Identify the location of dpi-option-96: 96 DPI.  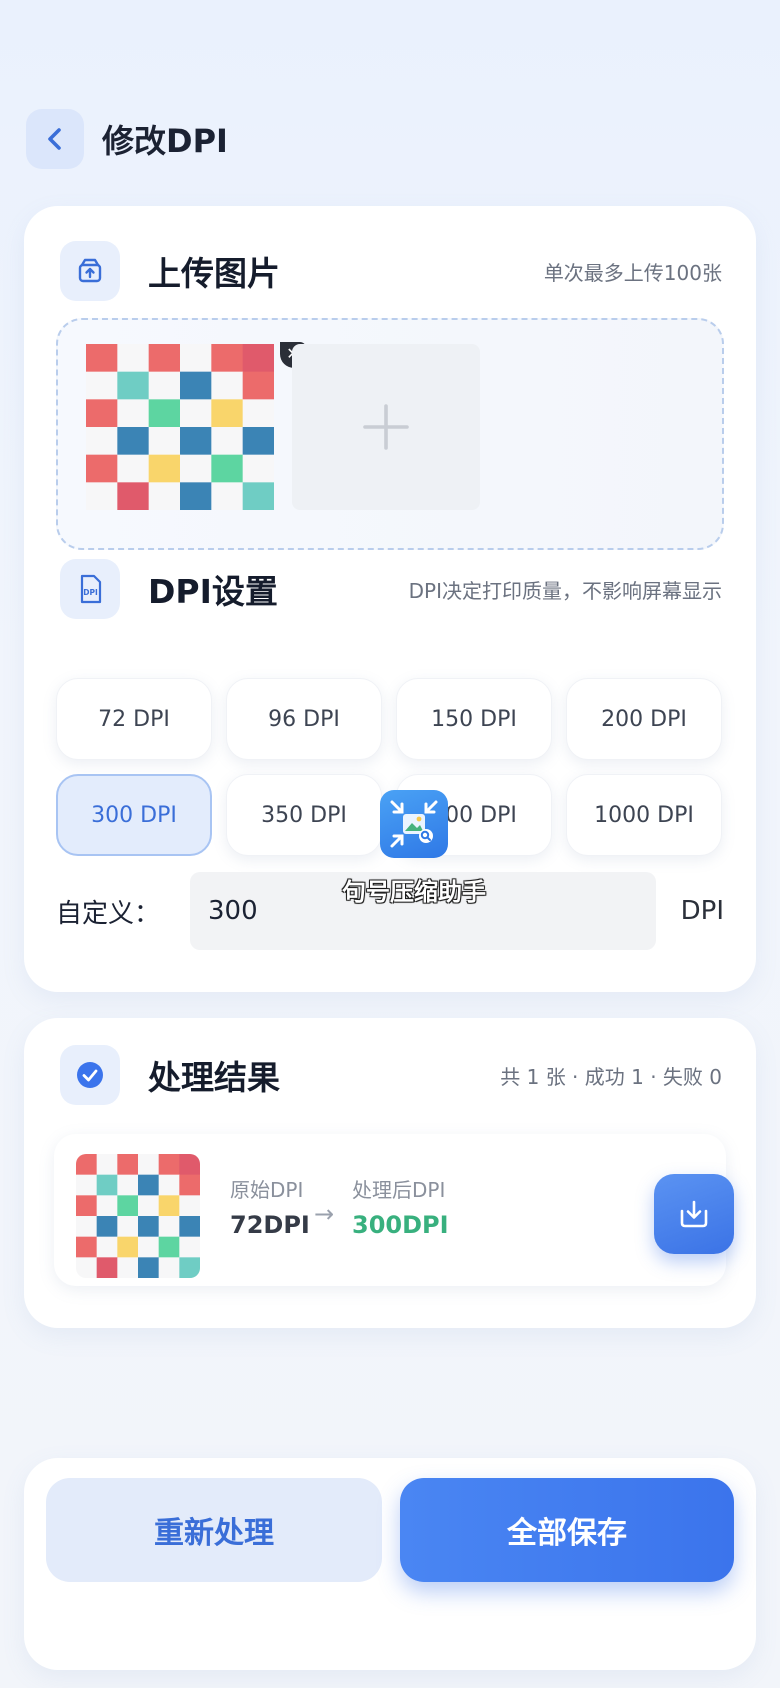
(304, 719).